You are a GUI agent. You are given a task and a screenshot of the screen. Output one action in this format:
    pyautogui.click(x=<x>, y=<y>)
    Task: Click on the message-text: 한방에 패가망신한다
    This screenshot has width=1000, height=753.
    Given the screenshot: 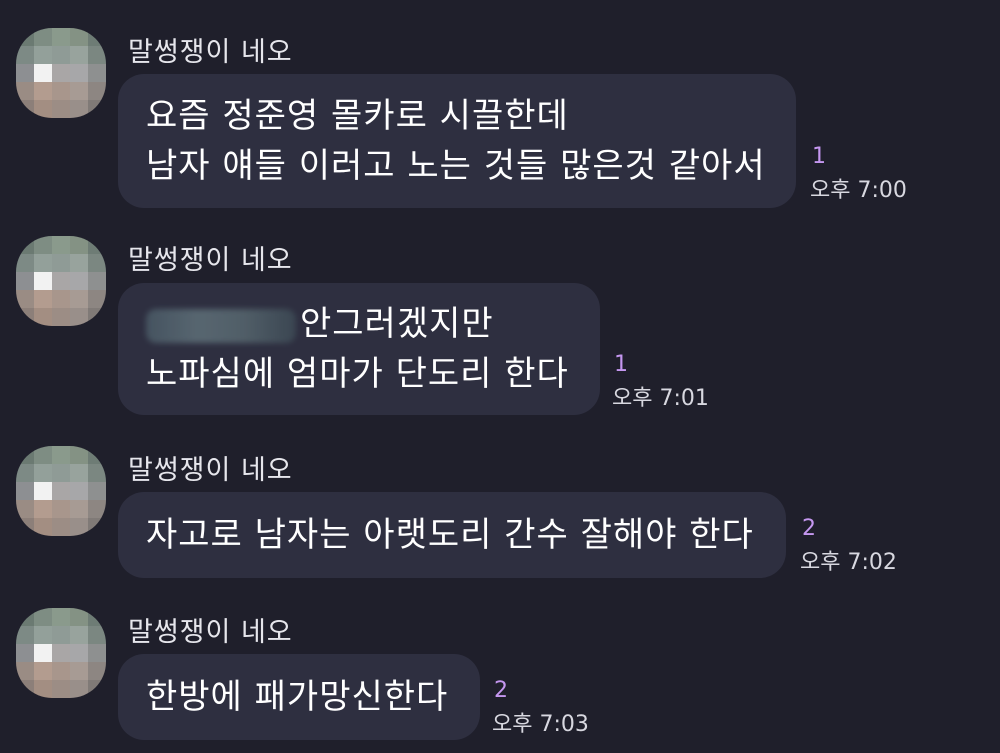 What is the action you would take?
    pyautogui.click(x=297, y=697)
    